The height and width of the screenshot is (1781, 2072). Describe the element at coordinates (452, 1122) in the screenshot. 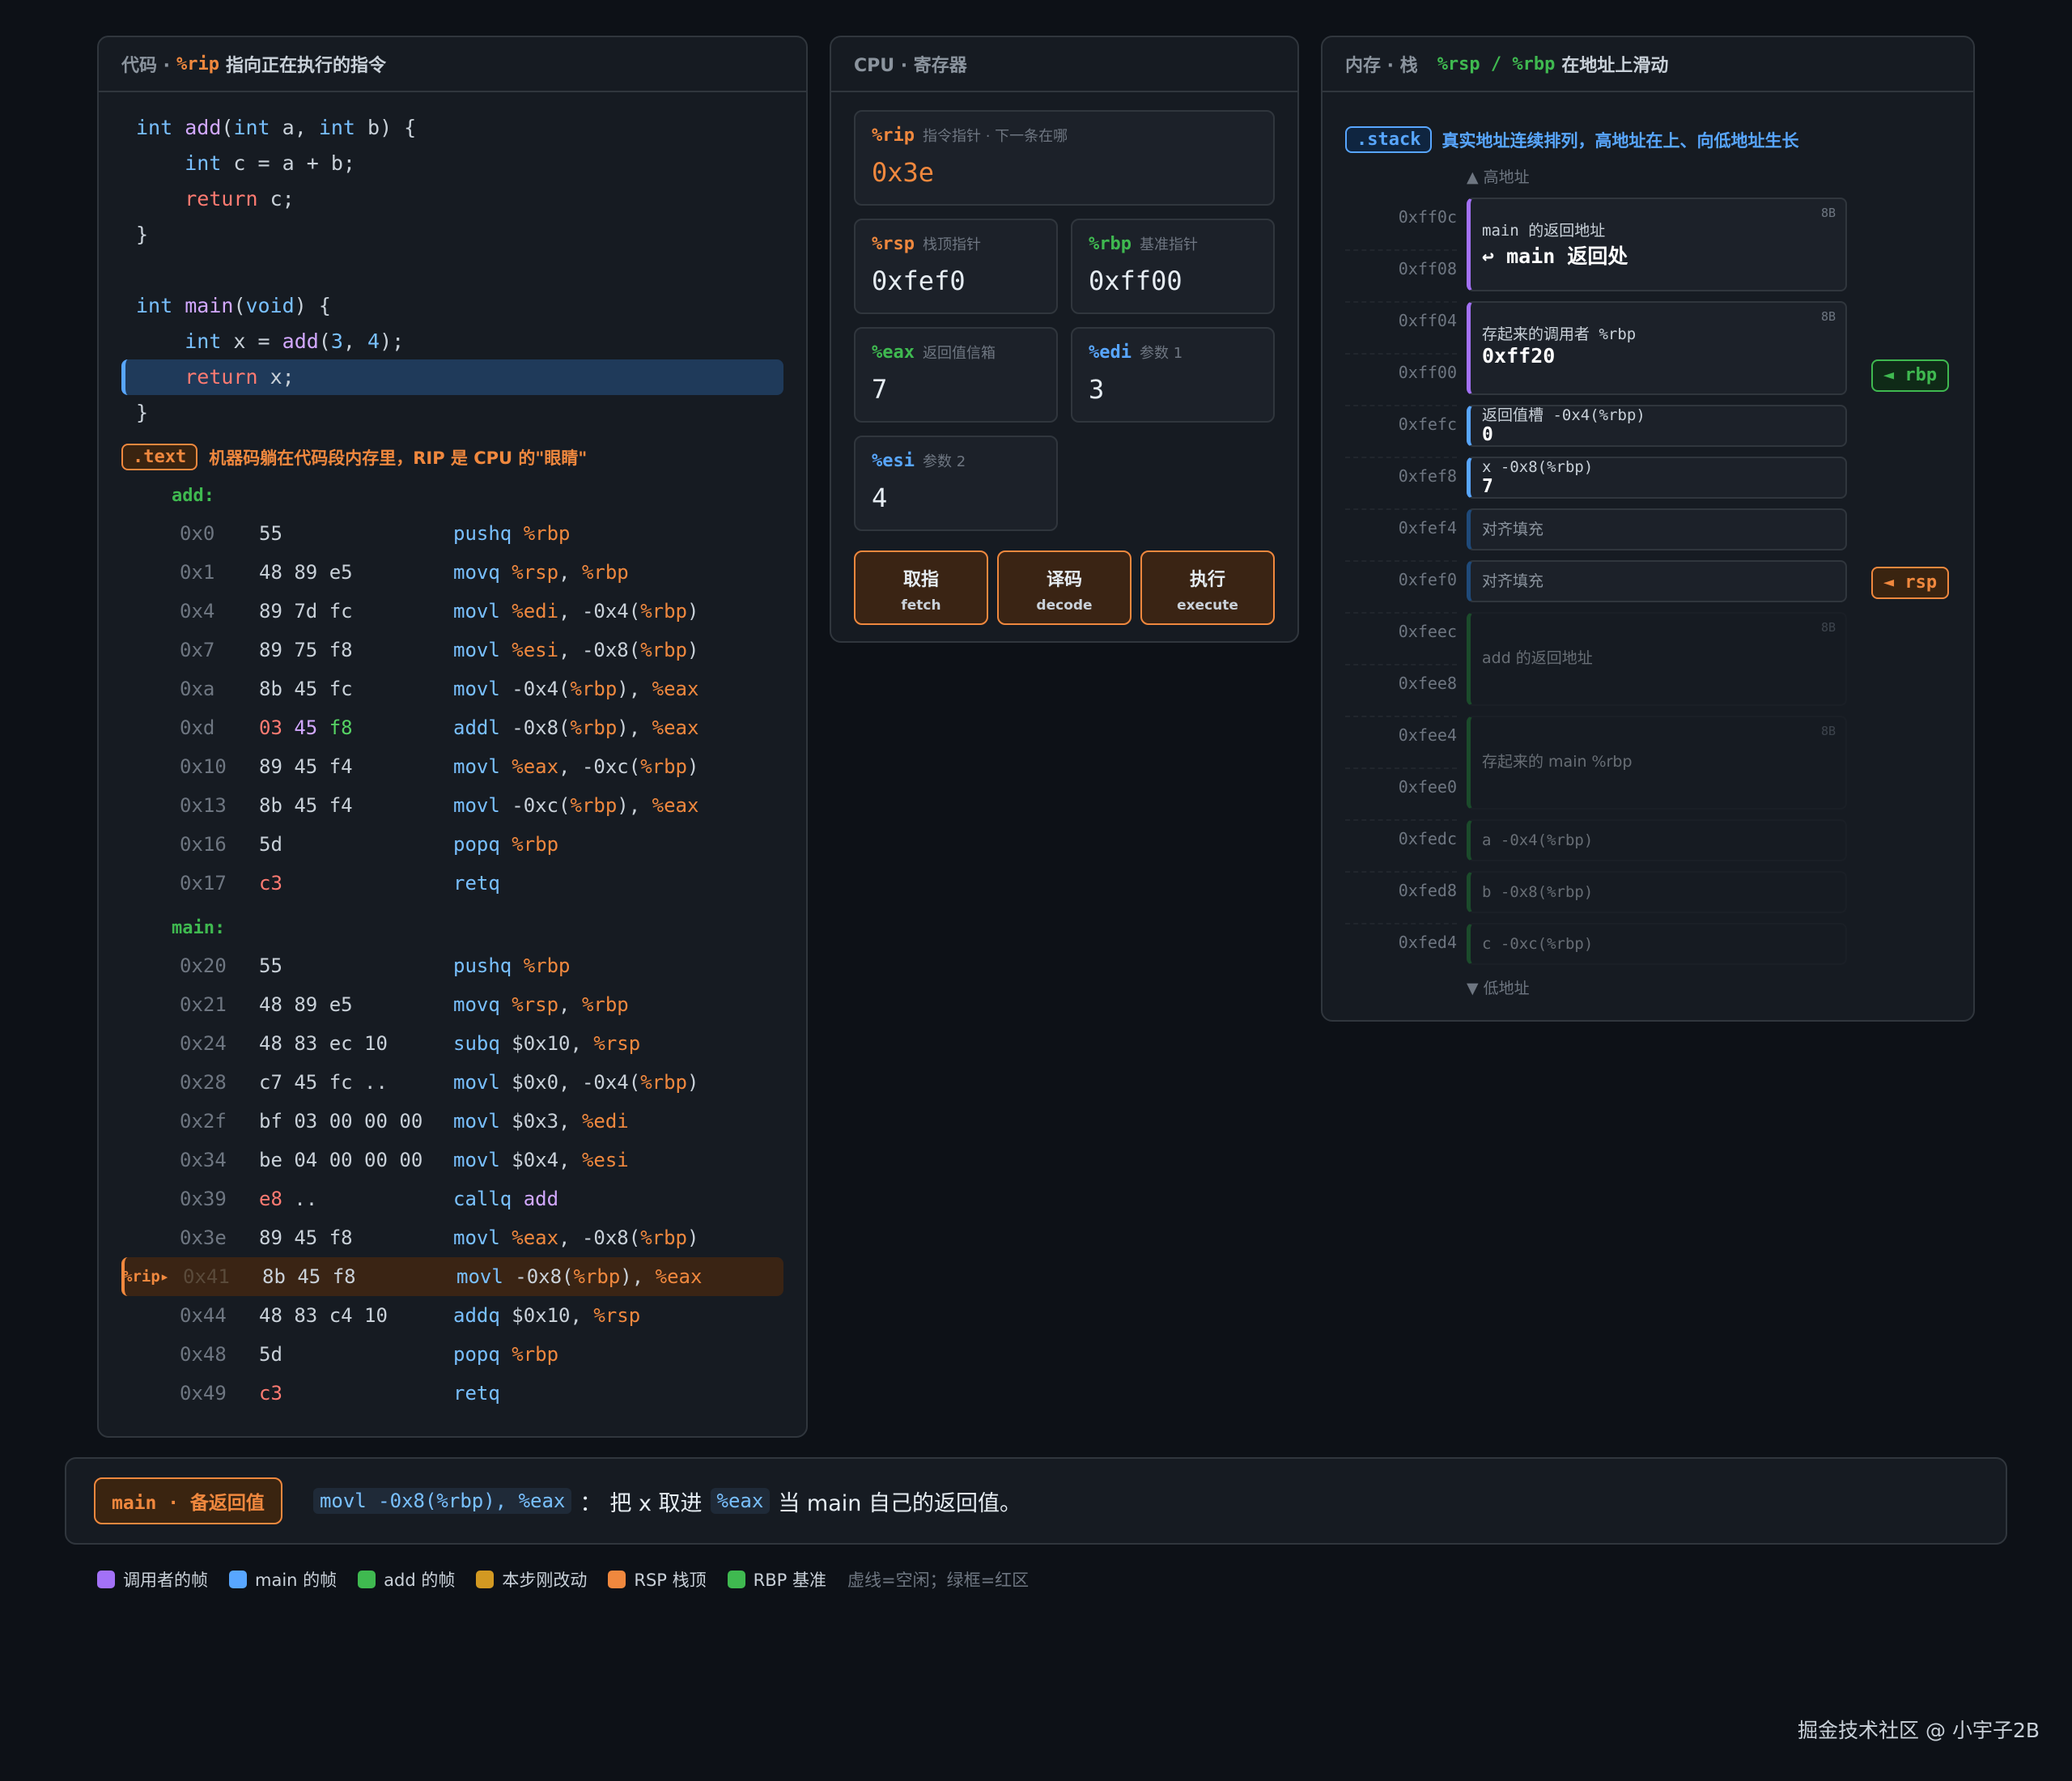

I see `asm-row: 0x2f bf 03 00 00 00 movl $0x3, %edi` at that location.